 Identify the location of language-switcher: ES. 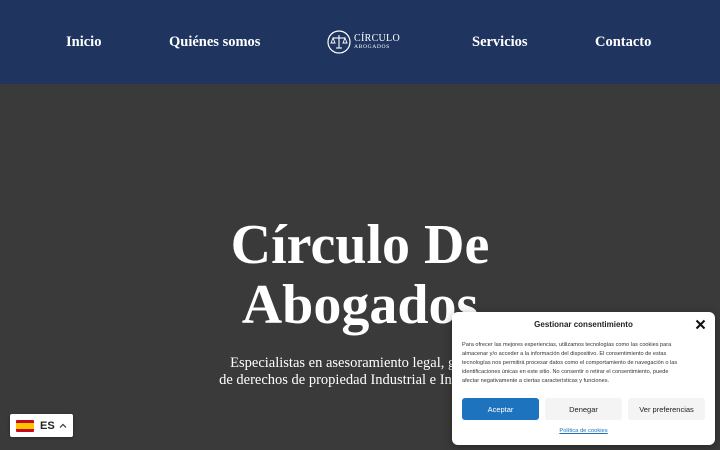
(41, 425).